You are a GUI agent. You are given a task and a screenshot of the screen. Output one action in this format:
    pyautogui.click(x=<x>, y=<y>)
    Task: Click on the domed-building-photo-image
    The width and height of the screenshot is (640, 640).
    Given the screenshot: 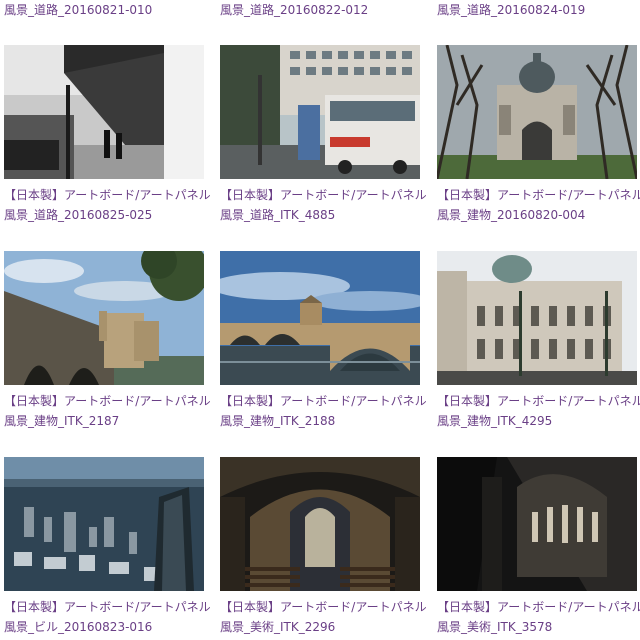 What is the action you would take?
    pyautogui.click(x=537, y=112)
    